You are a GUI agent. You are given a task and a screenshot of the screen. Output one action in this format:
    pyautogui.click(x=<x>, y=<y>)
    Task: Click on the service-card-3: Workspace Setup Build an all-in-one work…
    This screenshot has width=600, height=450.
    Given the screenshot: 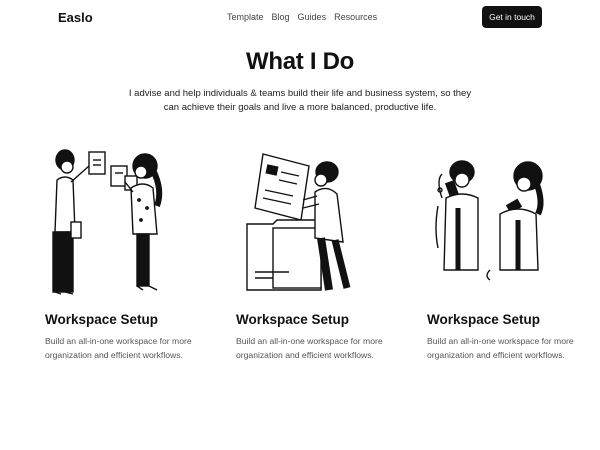 What is the action you would take?
    pyautogui.click(x=502, y=337)
    